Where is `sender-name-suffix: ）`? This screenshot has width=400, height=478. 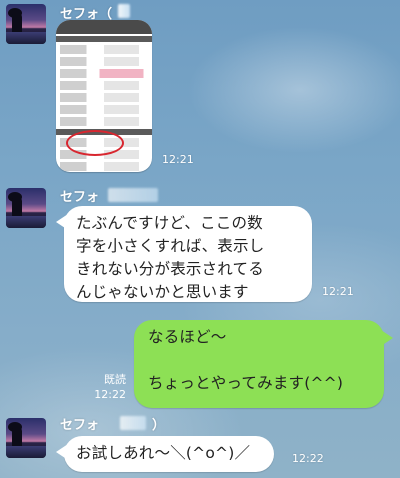 sender-name-suffix: ） is located at coordinates (159, 425).